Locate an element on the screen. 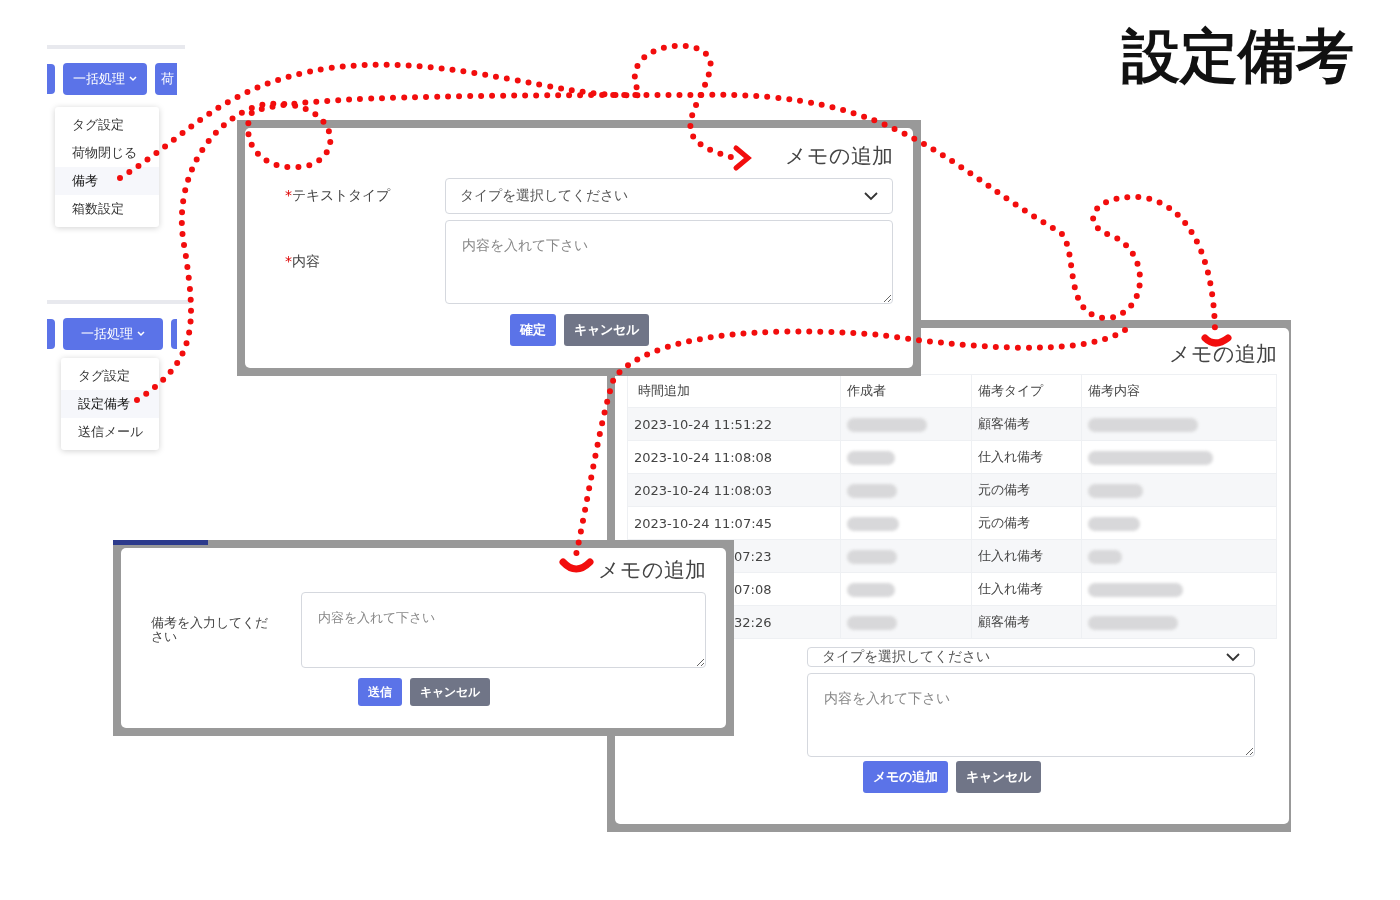  send-button: 送信 is located at coordinates (379, 692).